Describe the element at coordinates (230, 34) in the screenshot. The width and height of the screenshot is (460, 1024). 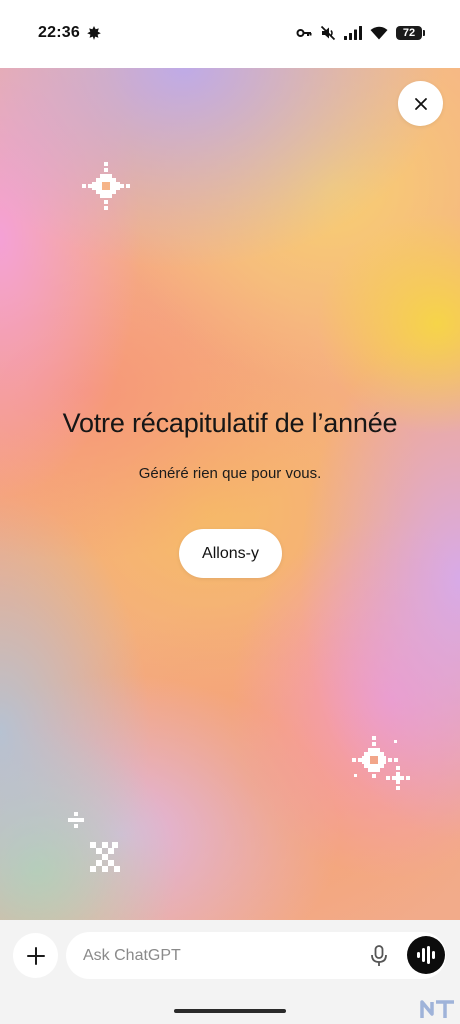
I see `status-bar: 22:36 72` at that location.